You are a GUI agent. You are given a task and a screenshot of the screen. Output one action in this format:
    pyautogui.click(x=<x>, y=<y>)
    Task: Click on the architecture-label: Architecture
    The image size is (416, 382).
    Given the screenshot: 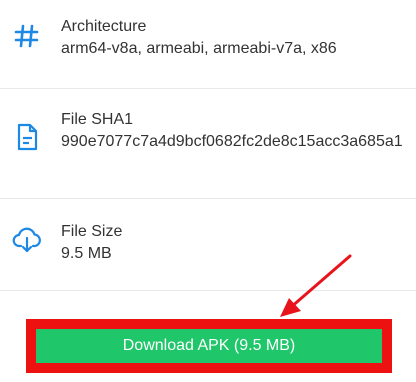 What is the action you would take?
    pyautogui.click(x=104, y=26)
    